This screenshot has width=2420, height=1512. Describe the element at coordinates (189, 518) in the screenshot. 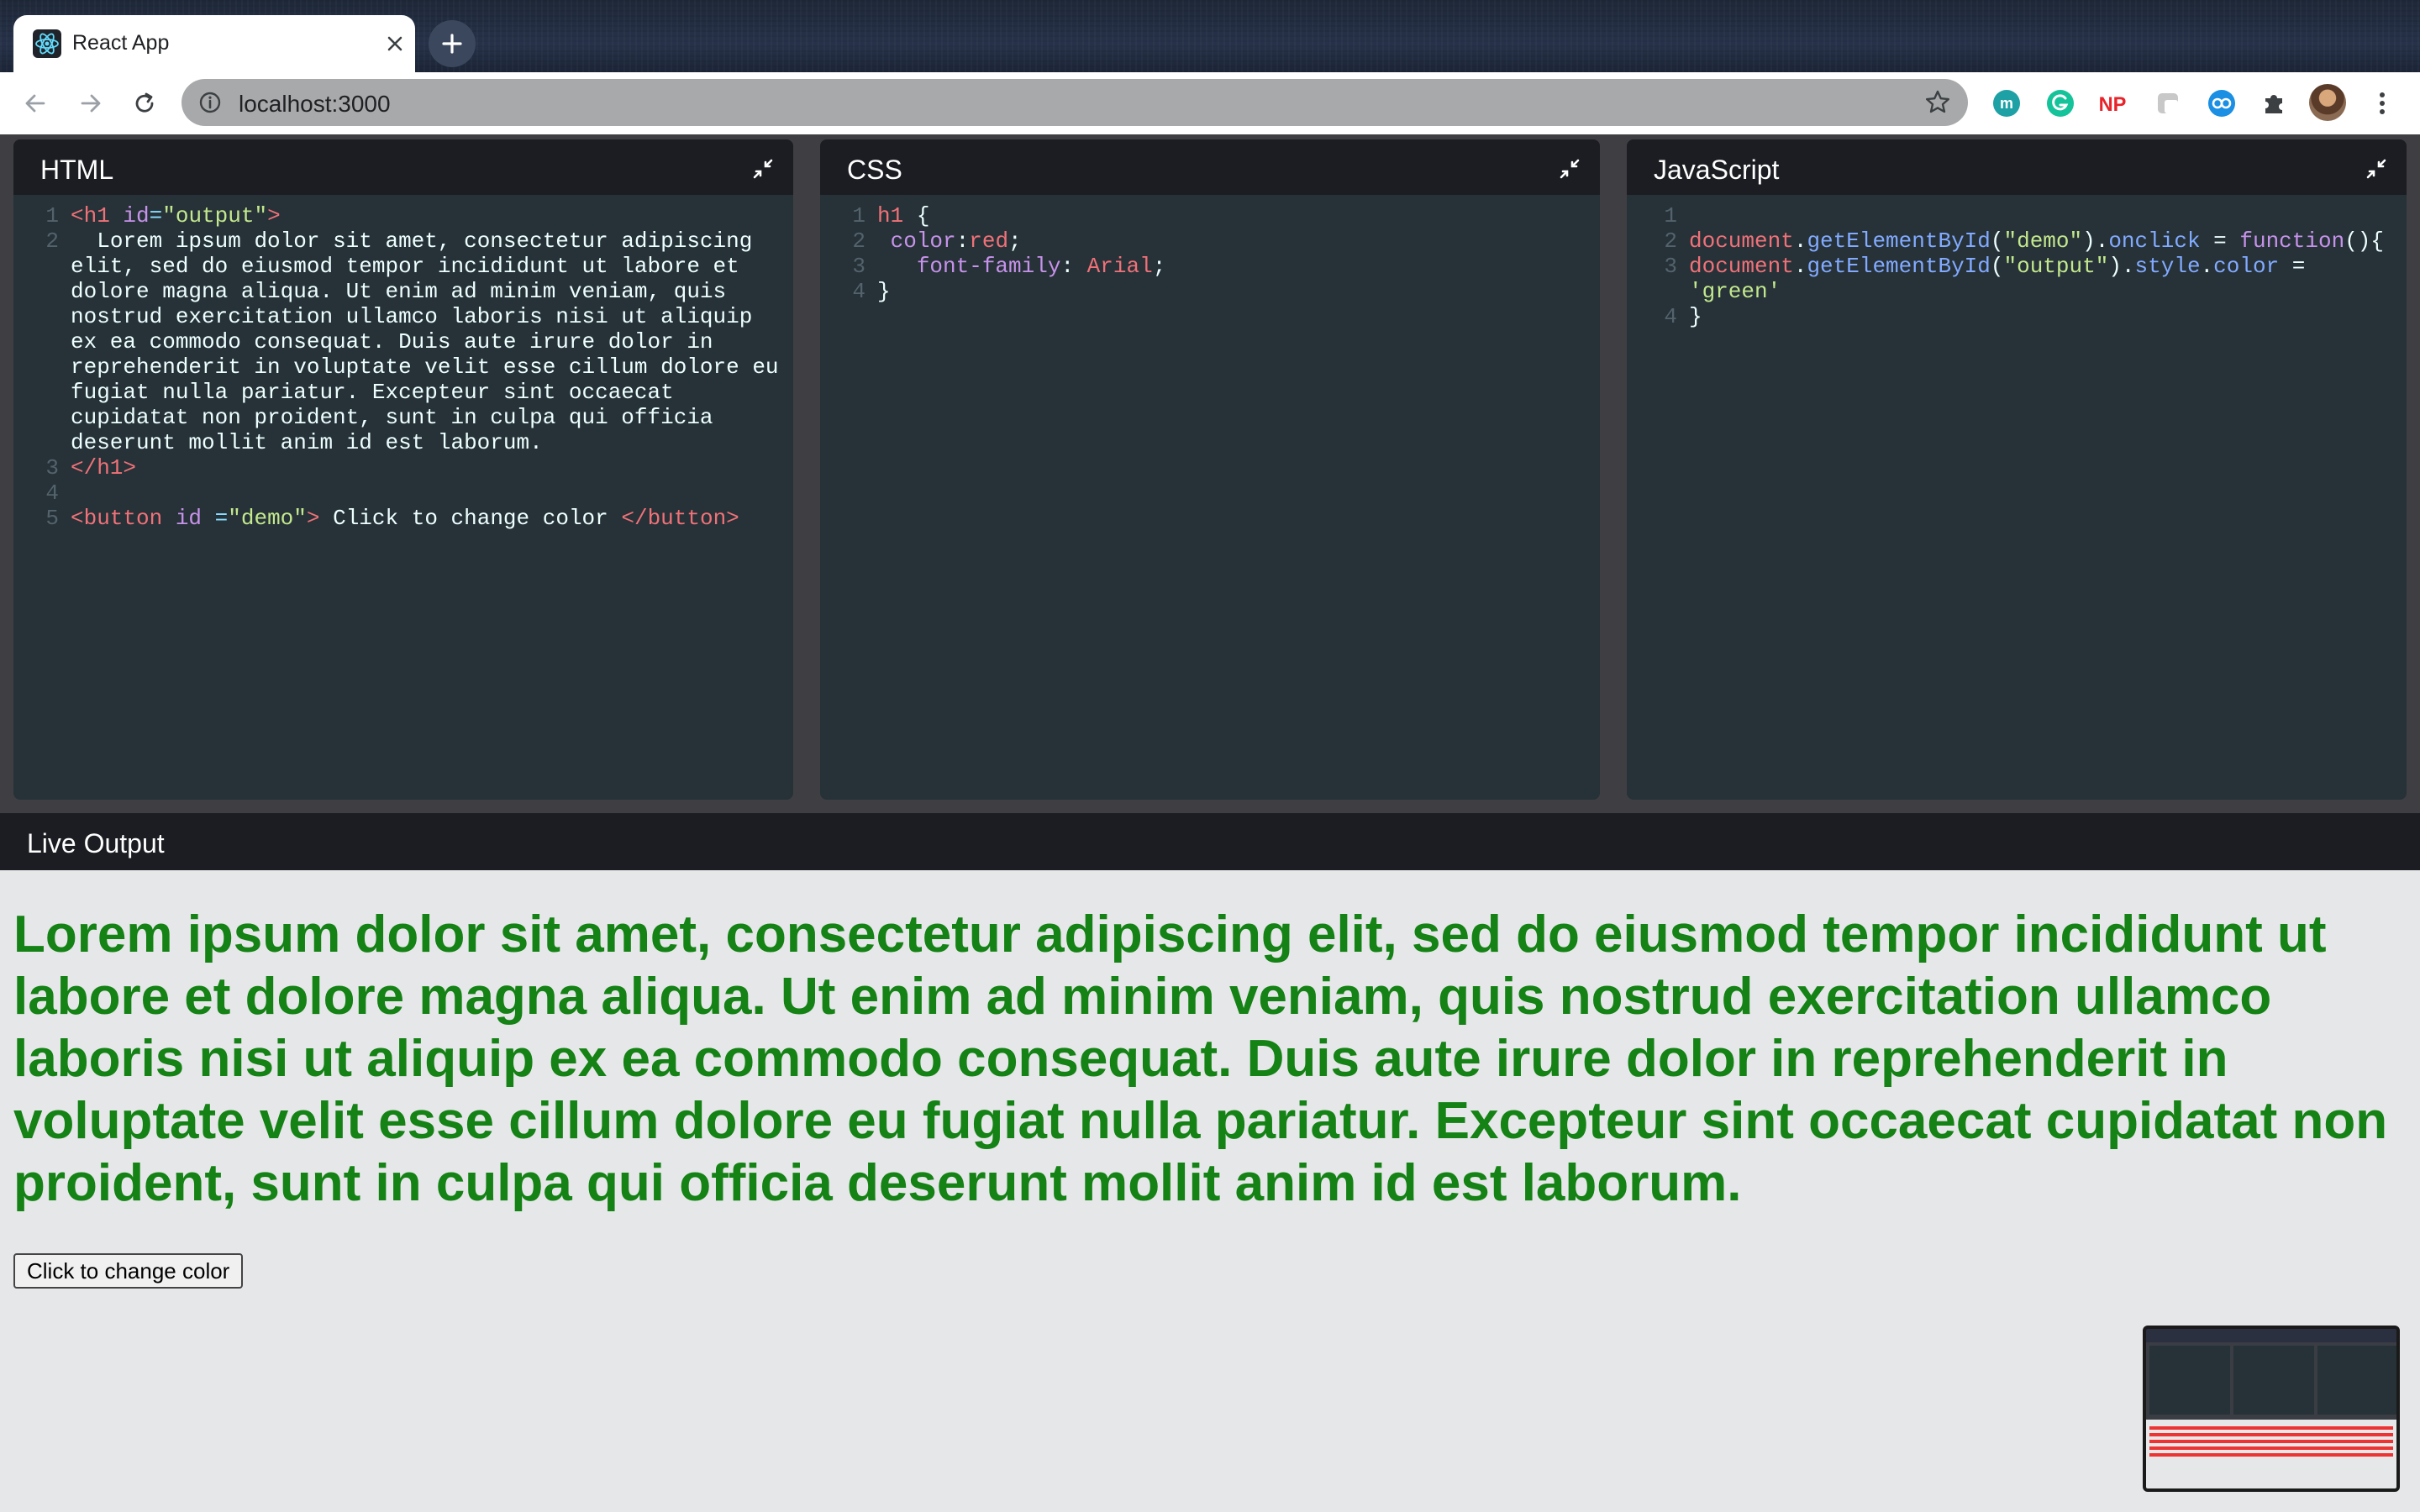

I see `code-token: id` at that location.